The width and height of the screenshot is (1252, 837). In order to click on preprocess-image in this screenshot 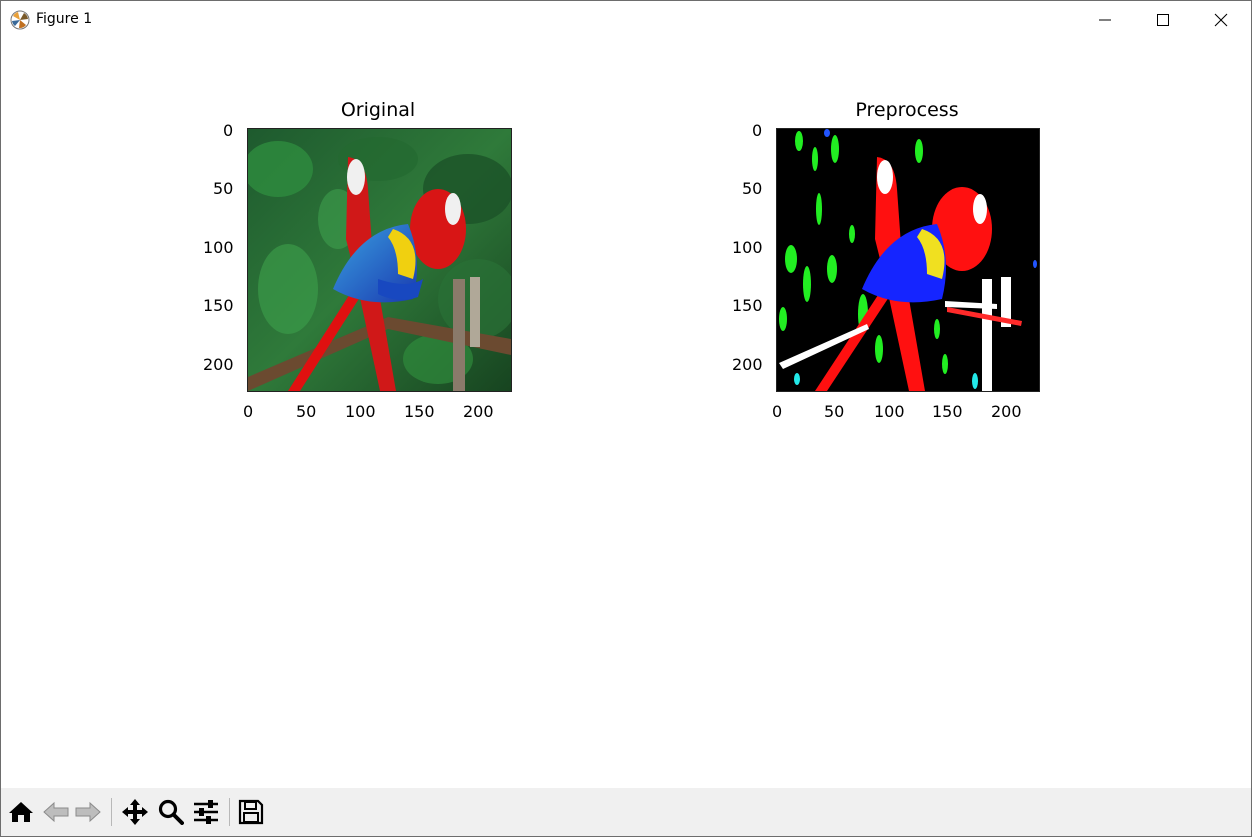, I will do `click(908, 260)`.